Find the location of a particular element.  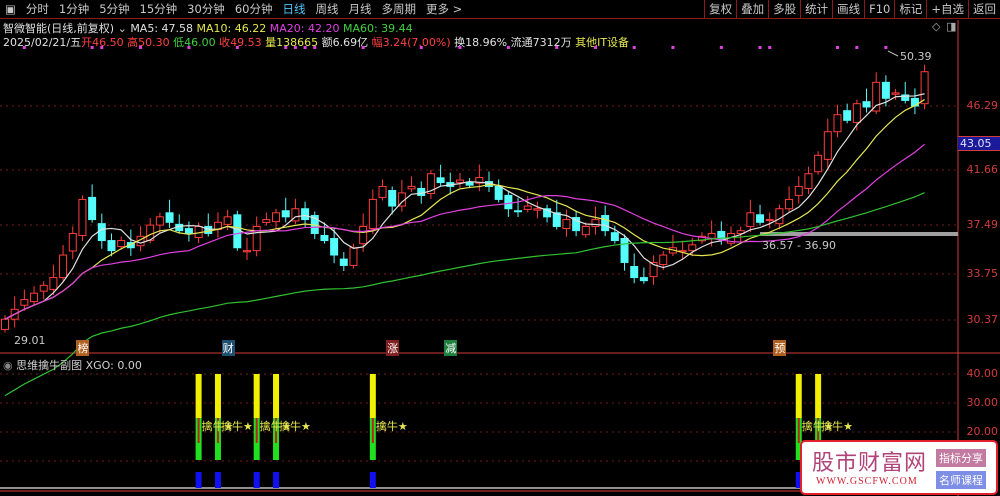

watermark-button-course: 名师课程 is located at coordinates (961, 480).